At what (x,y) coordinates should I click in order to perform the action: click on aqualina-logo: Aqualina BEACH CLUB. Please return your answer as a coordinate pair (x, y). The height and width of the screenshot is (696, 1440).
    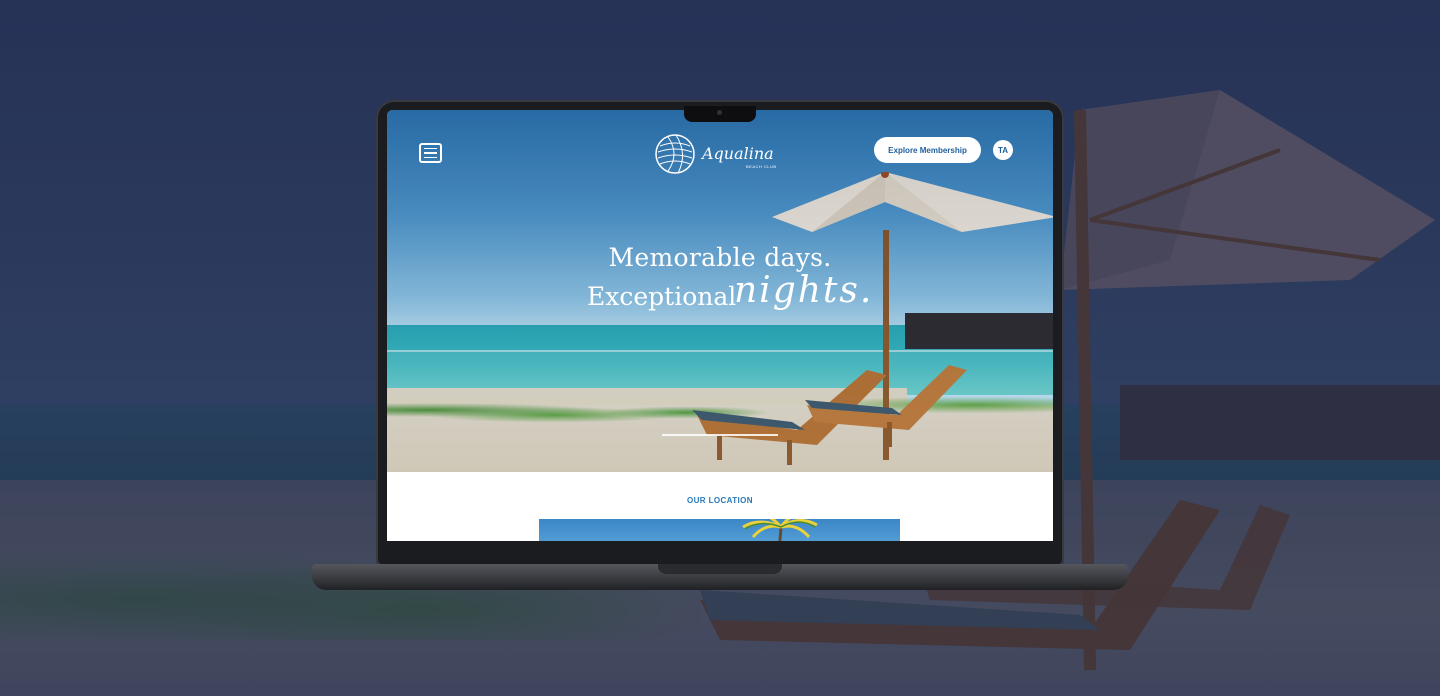
    Looking at the image, I should click on (721, 154).